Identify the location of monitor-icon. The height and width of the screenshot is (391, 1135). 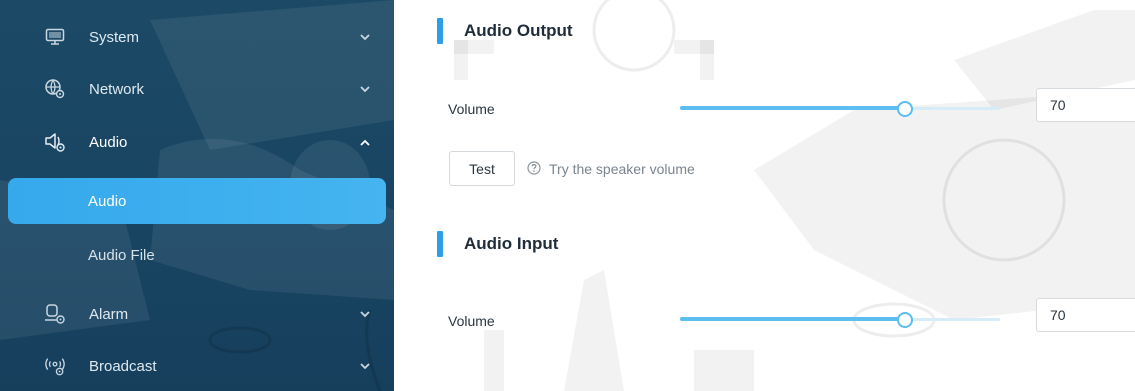
(55, 37).